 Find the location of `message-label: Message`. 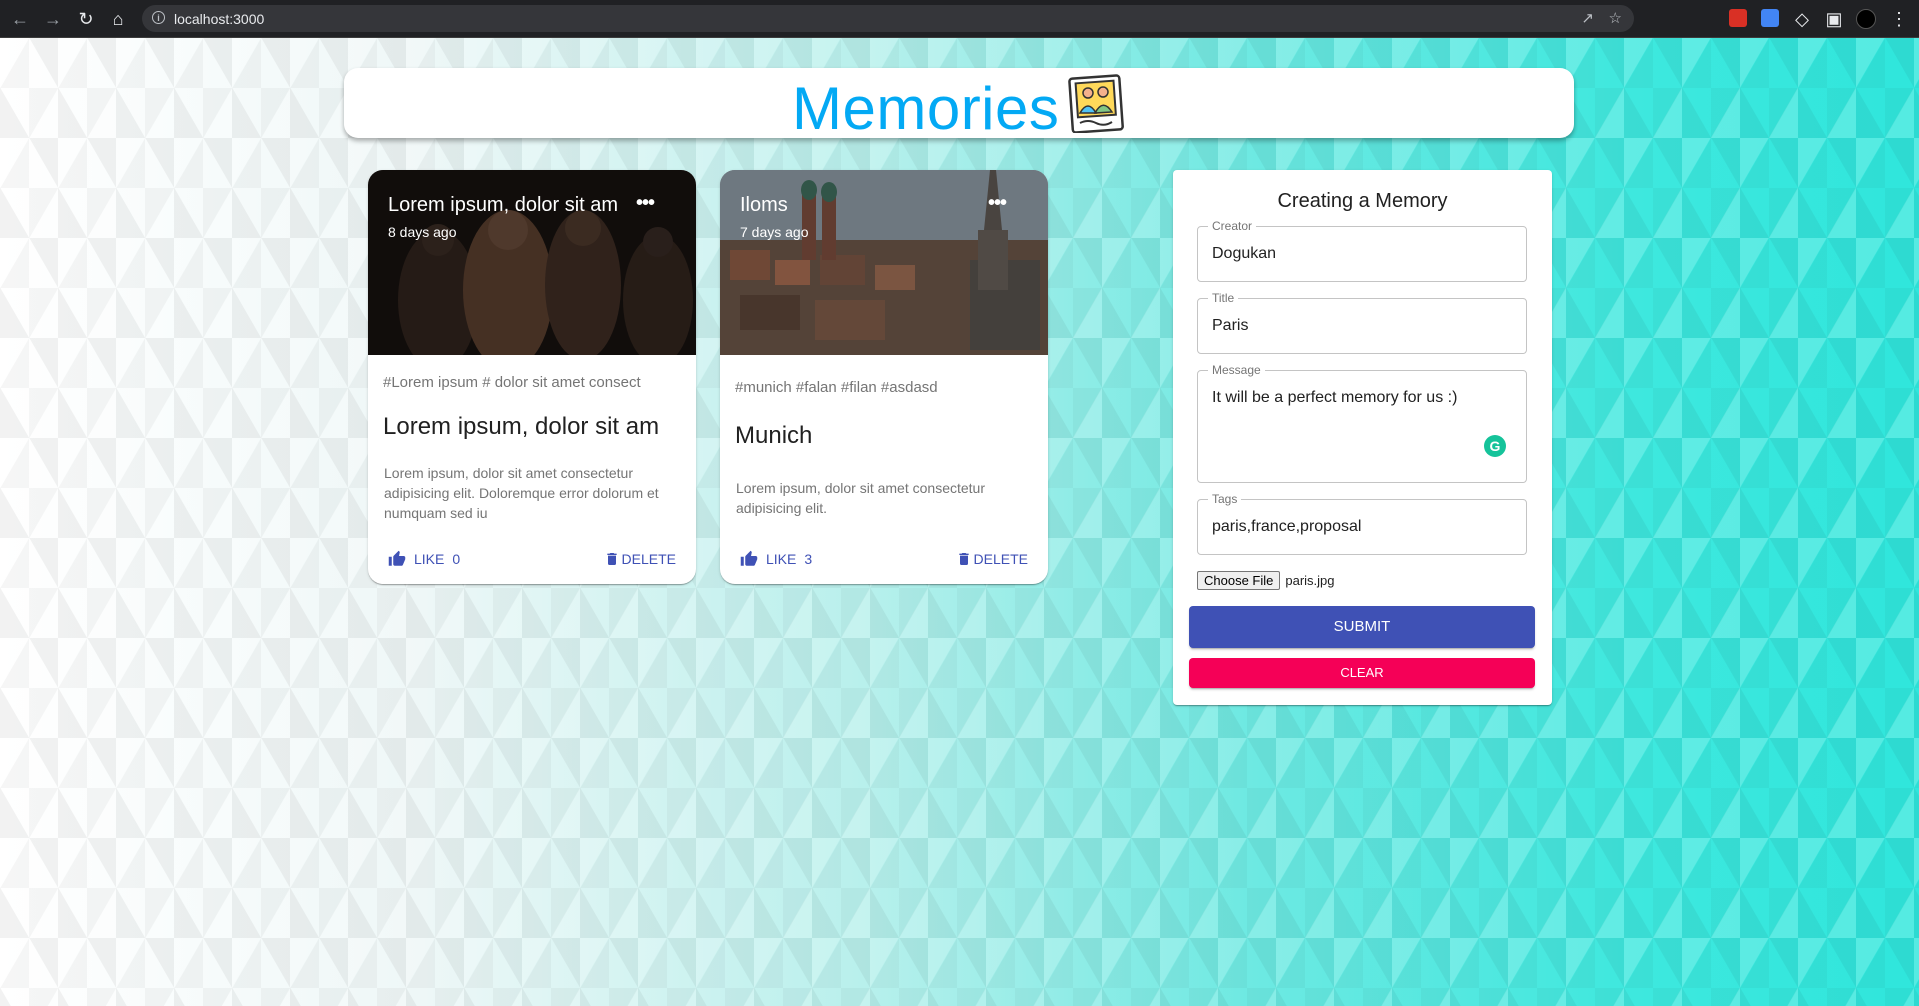

message-label: Message is located at coordinates (1236, 370).